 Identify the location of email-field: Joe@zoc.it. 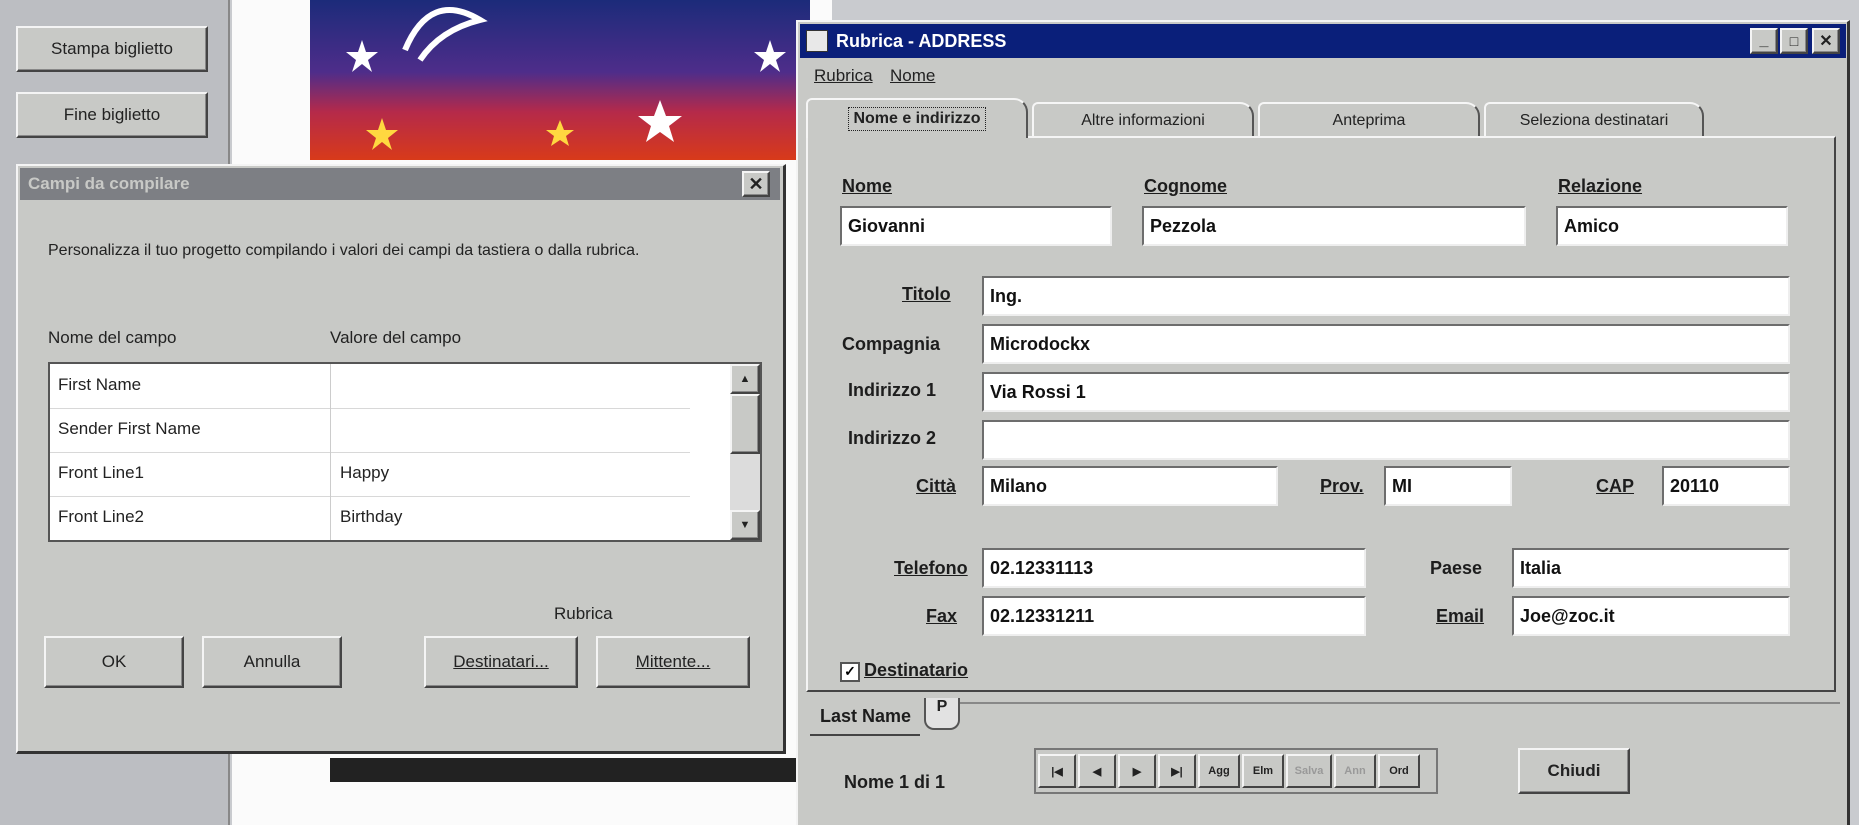
(1651, 616).